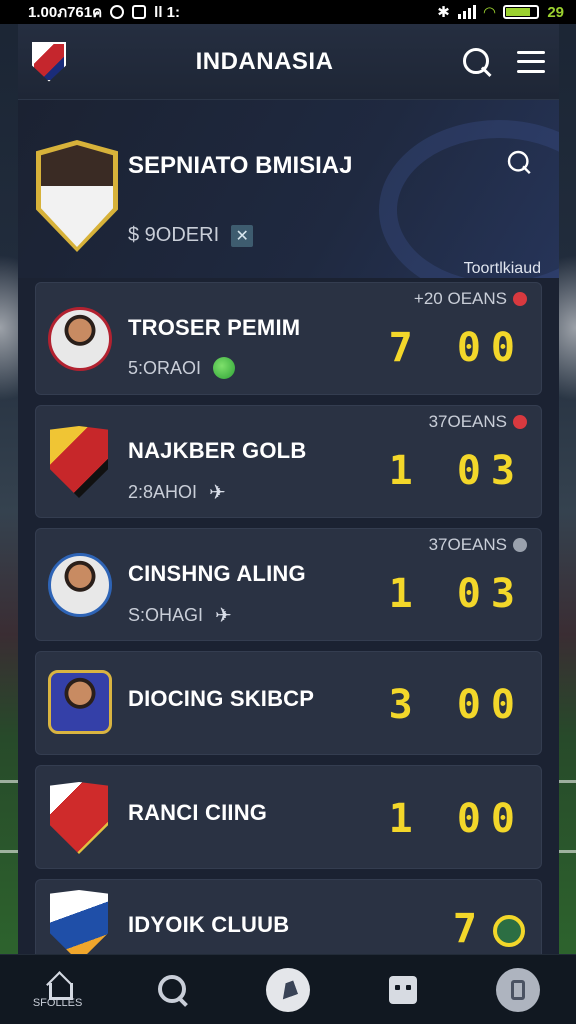 Image resolution: width=576 pixels, height=1024 pixels. I want to click on status-time: 1.00ภ761ค, so click(65, 12).